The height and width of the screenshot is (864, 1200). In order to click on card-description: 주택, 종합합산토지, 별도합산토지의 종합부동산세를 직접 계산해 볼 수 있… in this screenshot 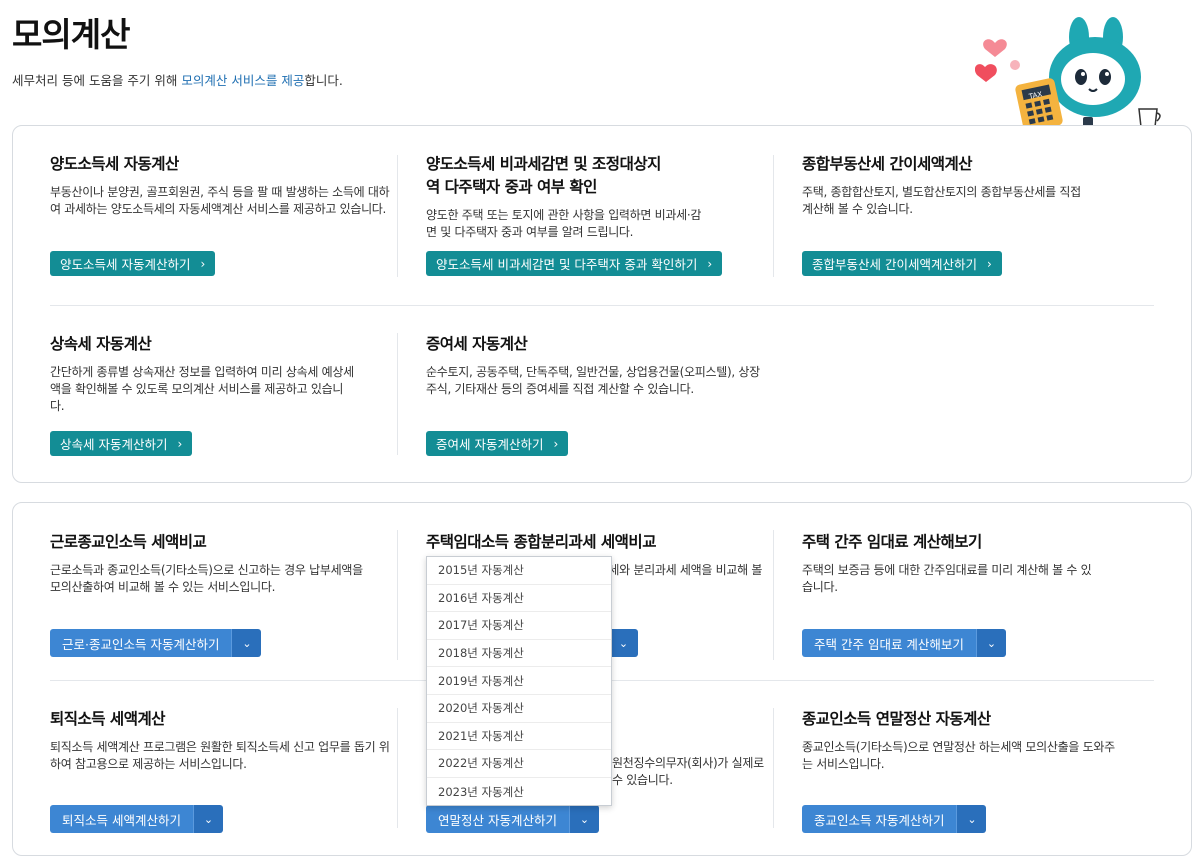, I will do `click(941, 200)`.